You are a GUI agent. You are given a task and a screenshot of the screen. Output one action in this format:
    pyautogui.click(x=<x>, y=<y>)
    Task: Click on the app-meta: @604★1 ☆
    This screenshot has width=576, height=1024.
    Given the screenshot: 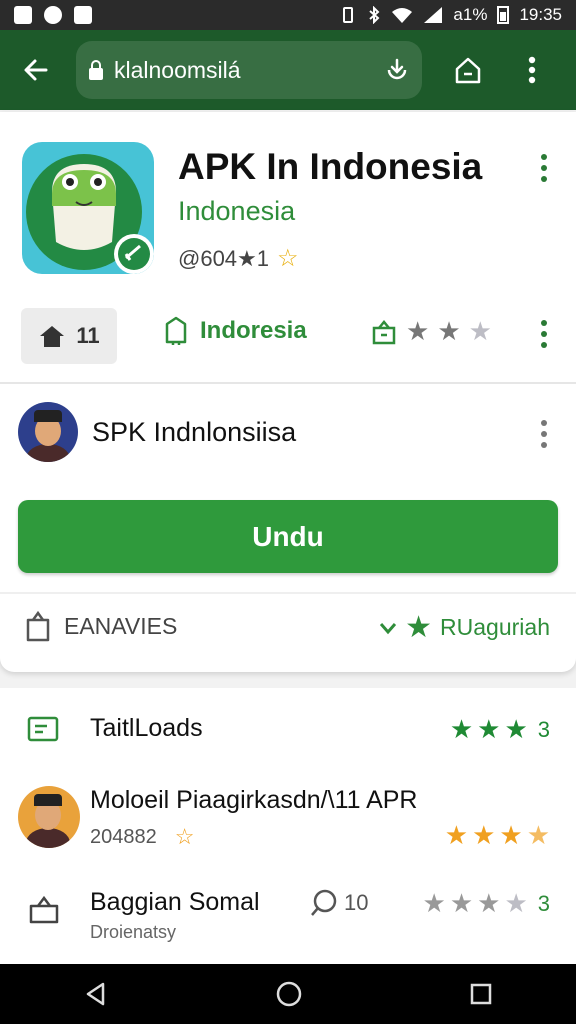 What is the action you would take?
    pyautogui.click(x=238, y=258)
    